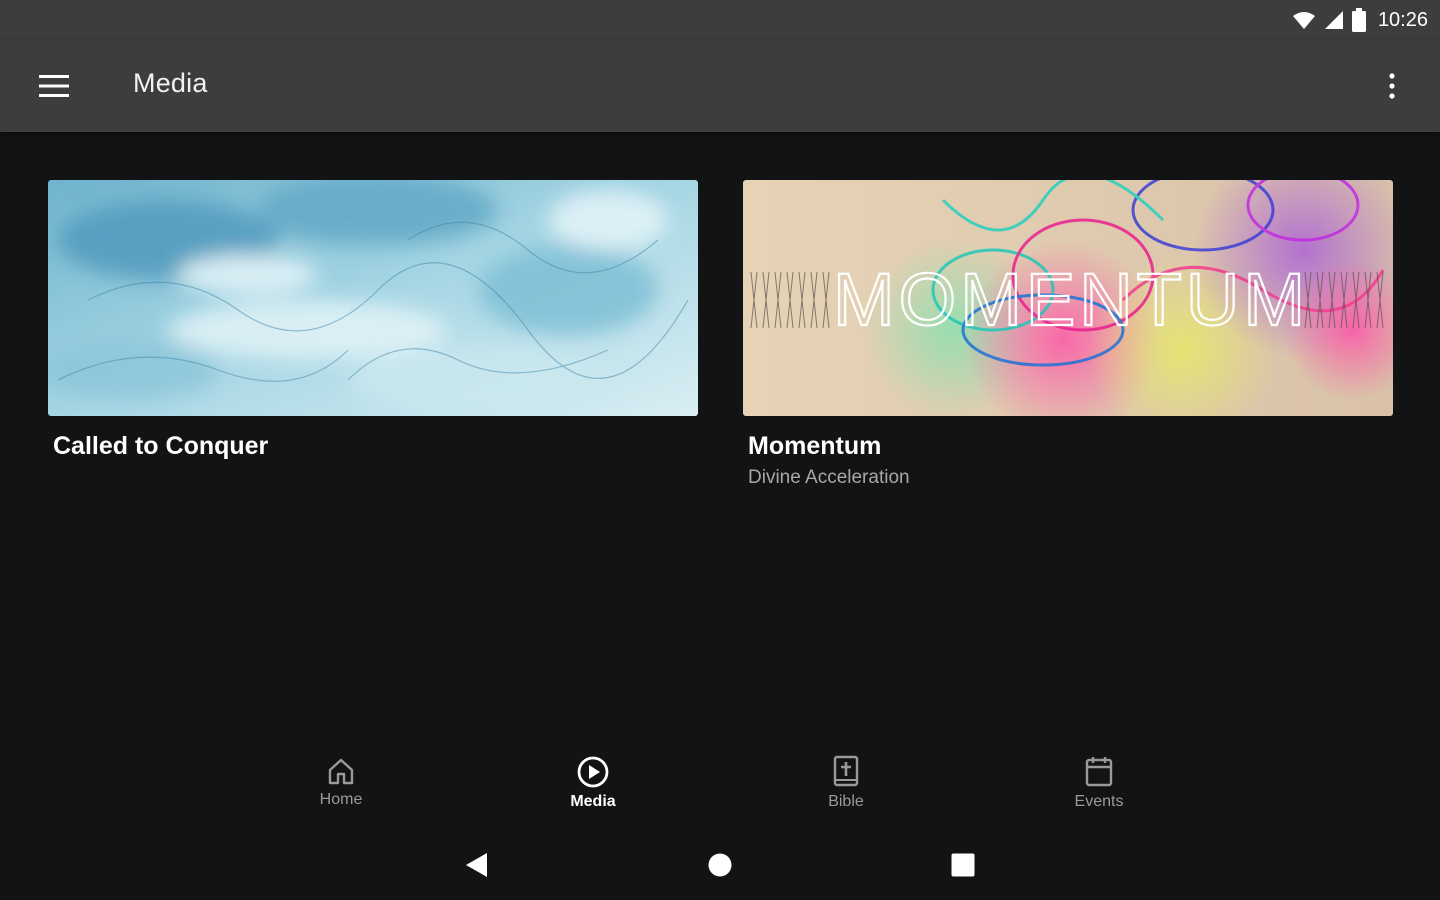  I want to click on nav-label: Events, so click(1099, 801).